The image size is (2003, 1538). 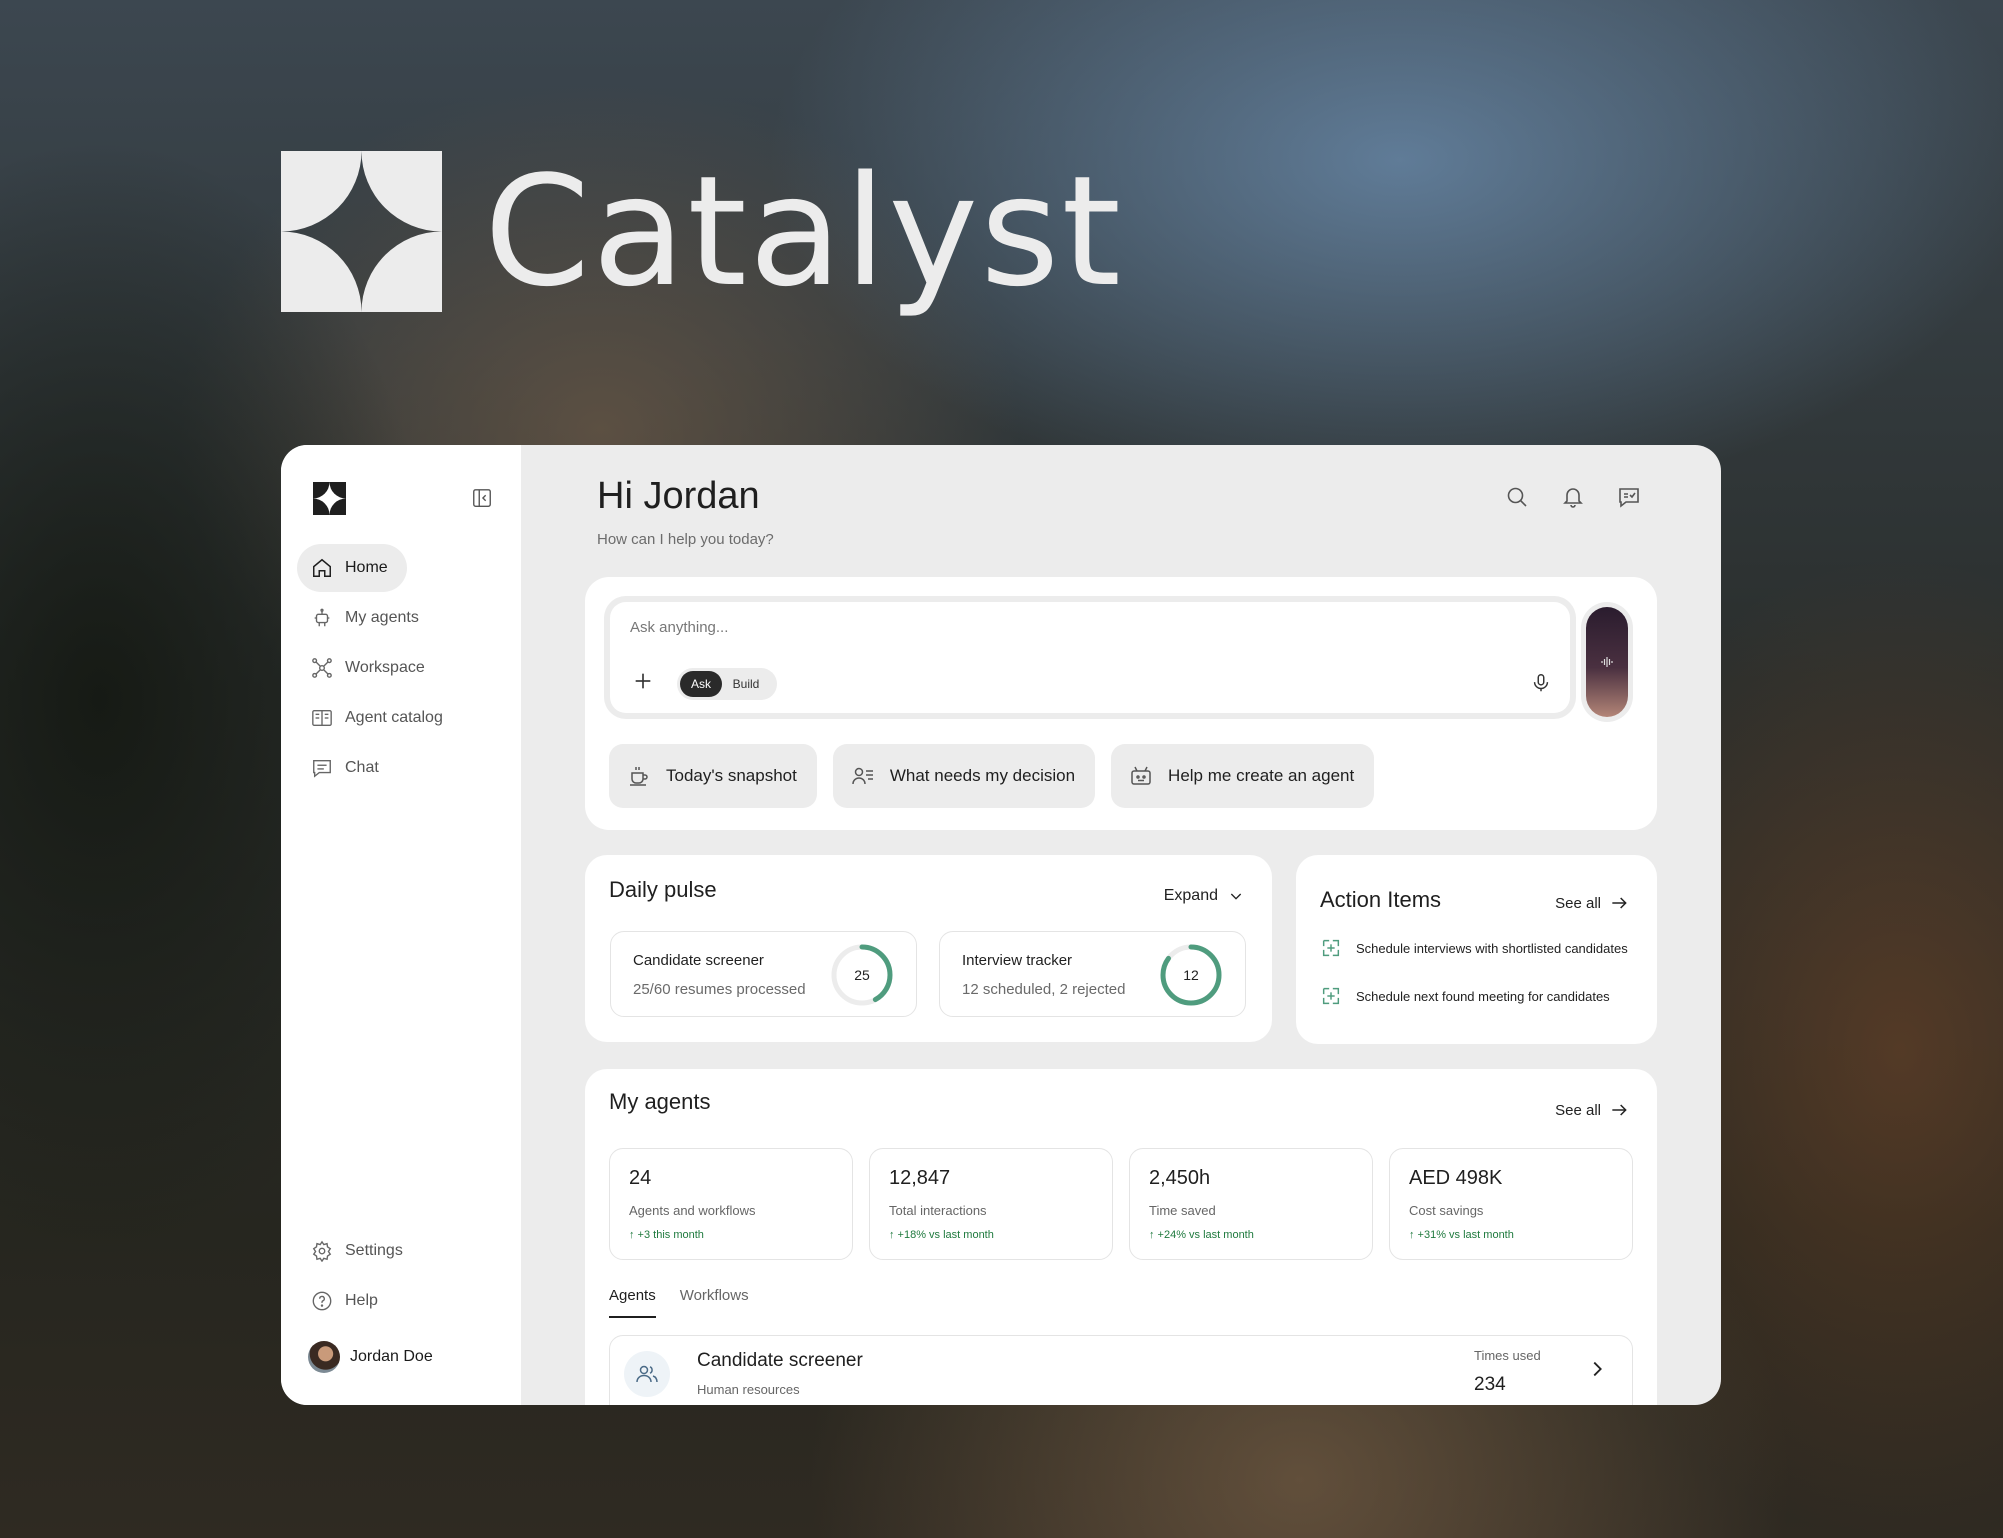 I want to click on messages-button, so click(x=1629, y=497).